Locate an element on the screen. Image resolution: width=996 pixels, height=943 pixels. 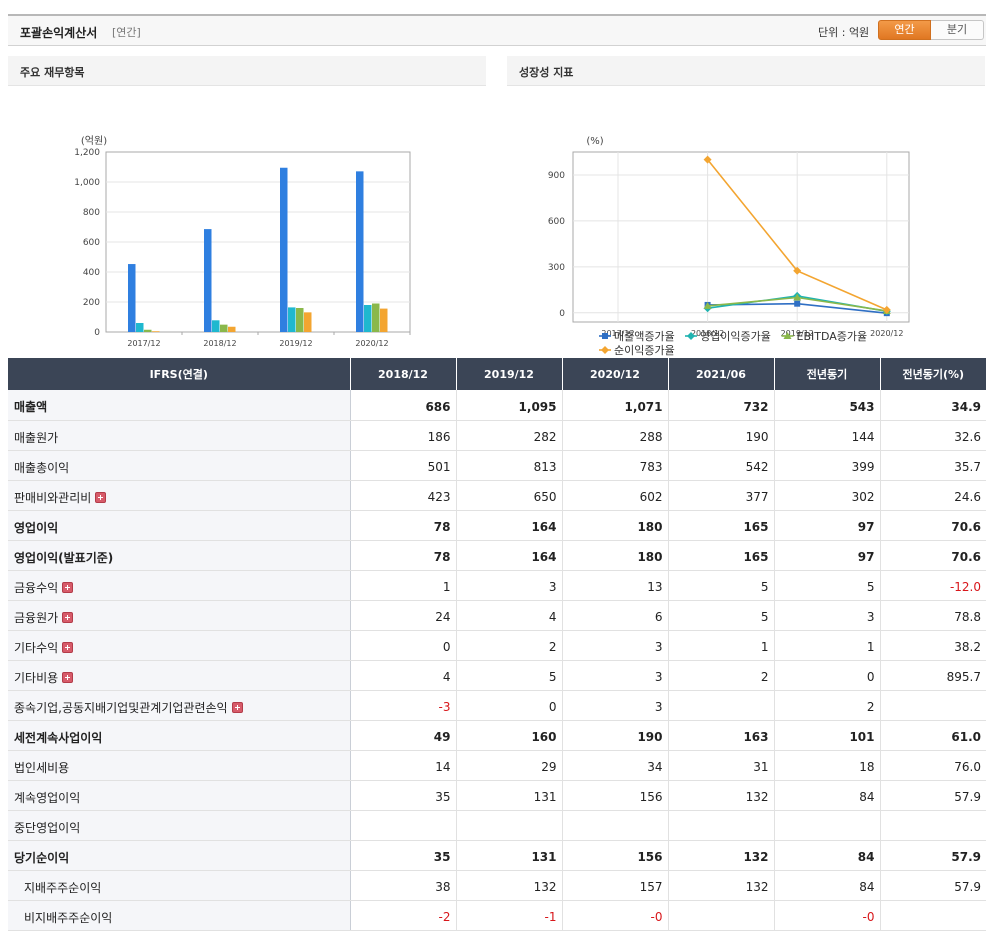
quarterly-button: 분기 is located at coordinates (957, 30).